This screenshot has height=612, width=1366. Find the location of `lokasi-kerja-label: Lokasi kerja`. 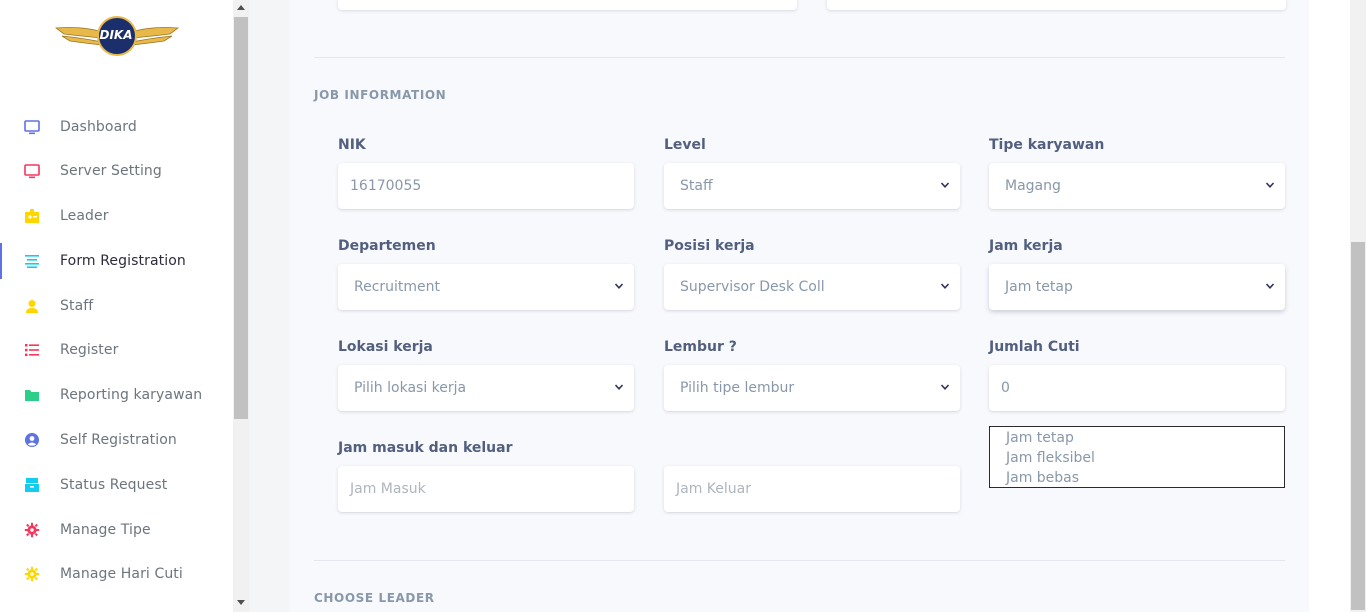

lokasi-kerja-label: Lokasi kerja is located at coordinates (385, 347).